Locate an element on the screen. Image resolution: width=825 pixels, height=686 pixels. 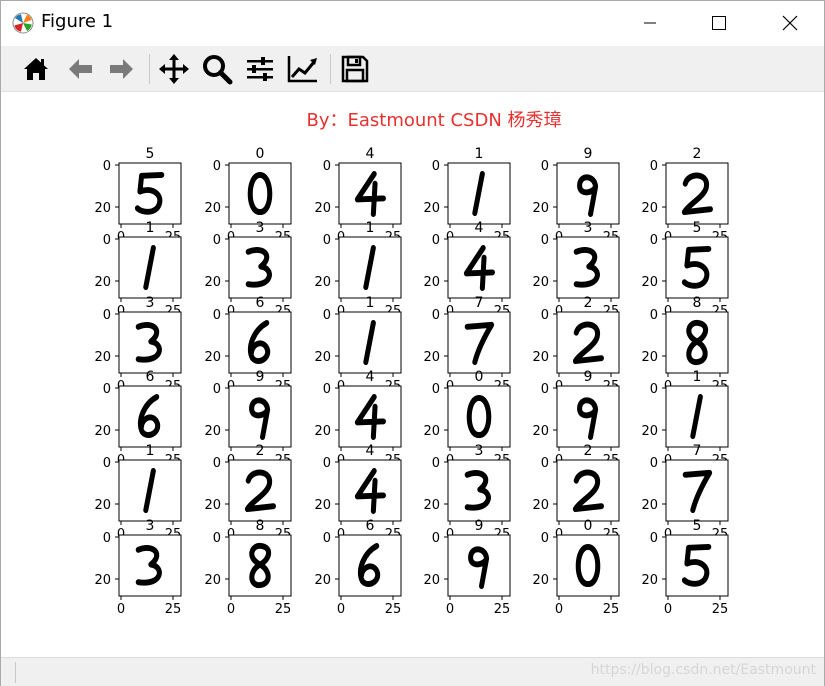
pan-move-icon is located at coordinates (174, 69).